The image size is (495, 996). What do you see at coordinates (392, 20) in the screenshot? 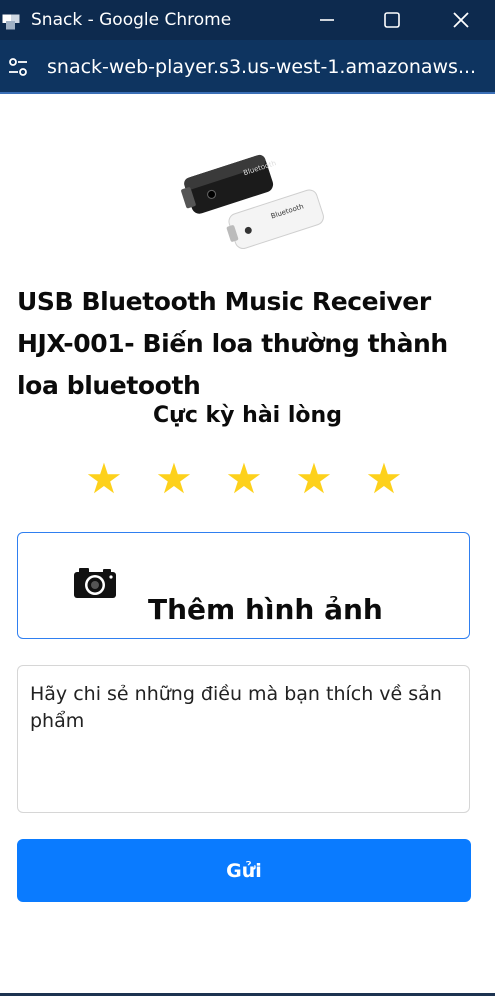
I see `maximize-icon` at bounding box center [392, 20].